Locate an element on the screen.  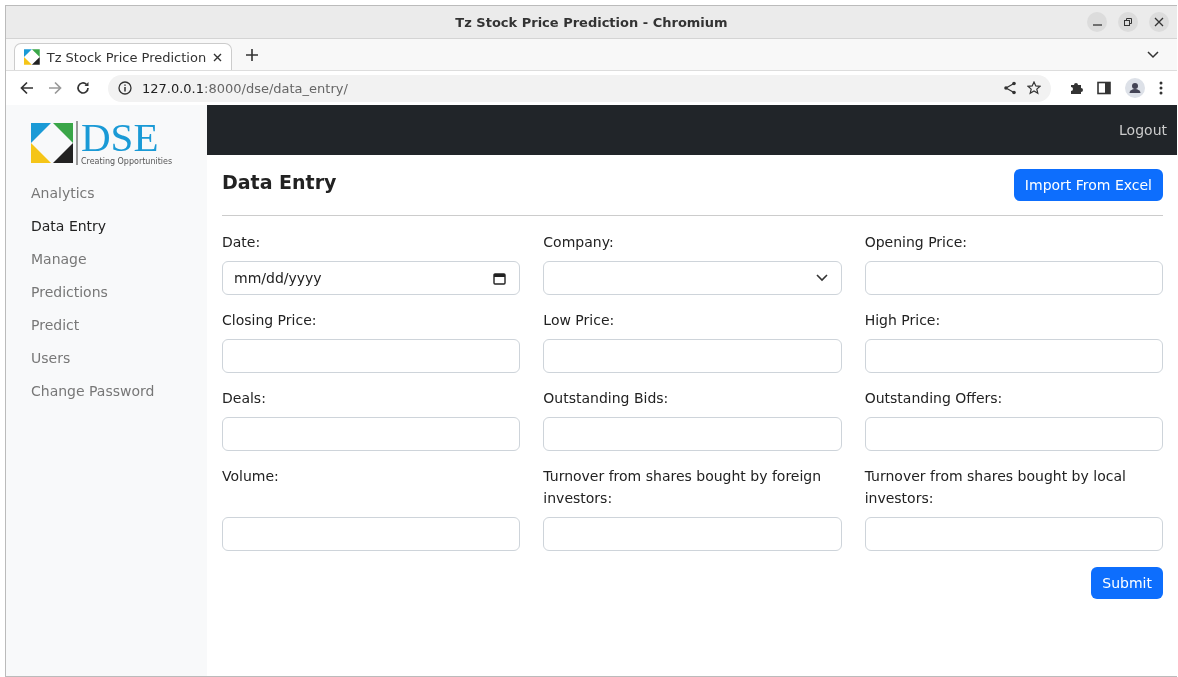
sidebar-link: Users is located at coordinates (119, 357).